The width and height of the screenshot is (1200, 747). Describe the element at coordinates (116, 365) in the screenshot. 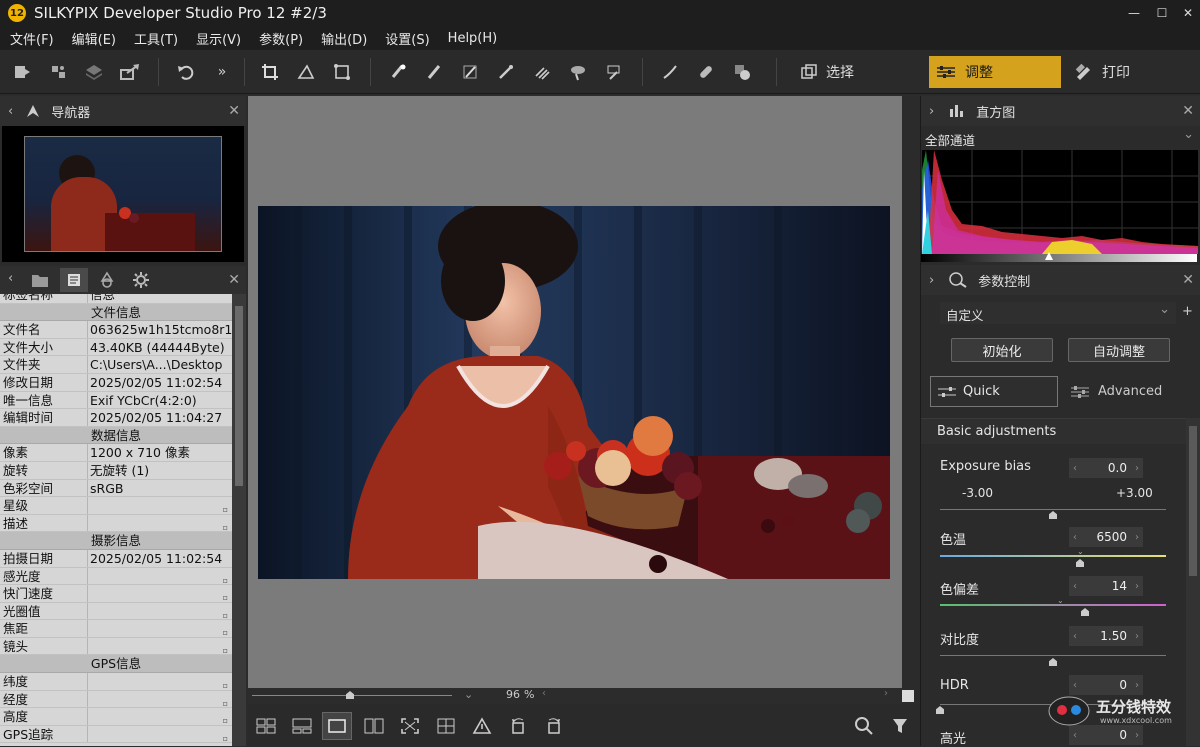

I see `info-row: 文件夹 C:\Users\A...\Desktop` at that location.